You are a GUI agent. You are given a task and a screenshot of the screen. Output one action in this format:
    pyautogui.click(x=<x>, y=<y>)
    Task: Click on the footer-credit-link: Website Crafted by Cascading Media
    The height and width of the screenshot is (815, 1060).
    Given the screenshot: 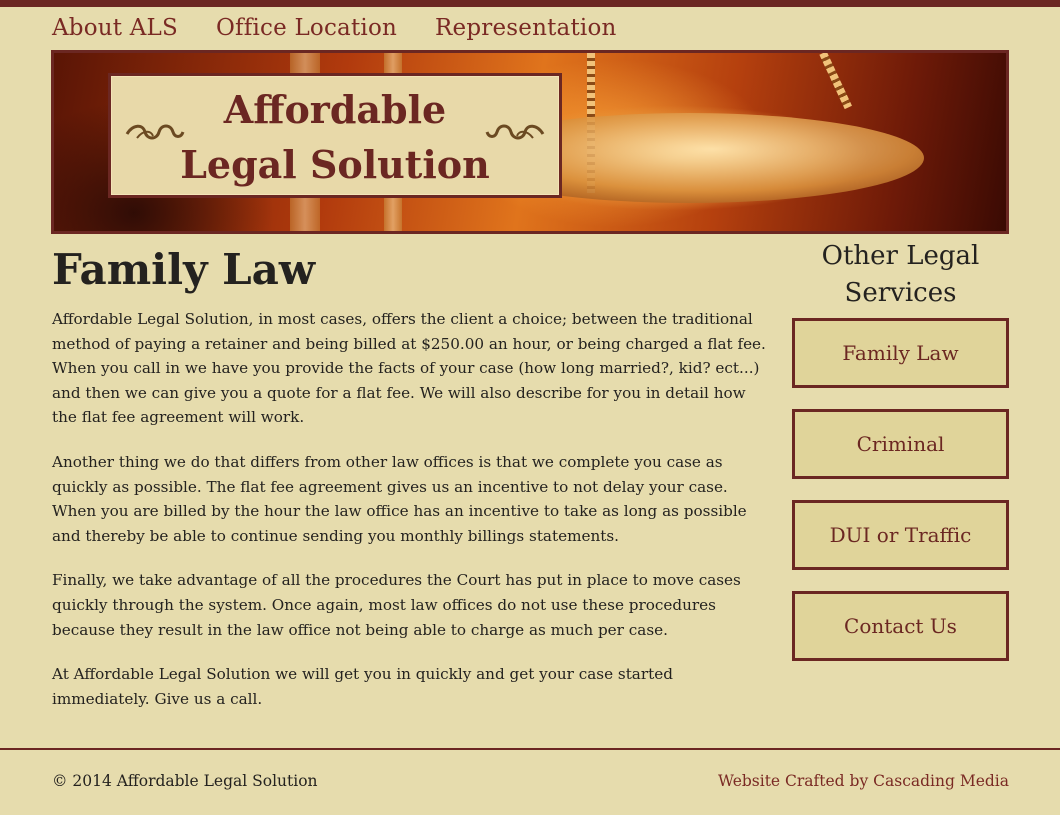 What is the action you would take?
    pyautogui.click(x=863, y=781)
    